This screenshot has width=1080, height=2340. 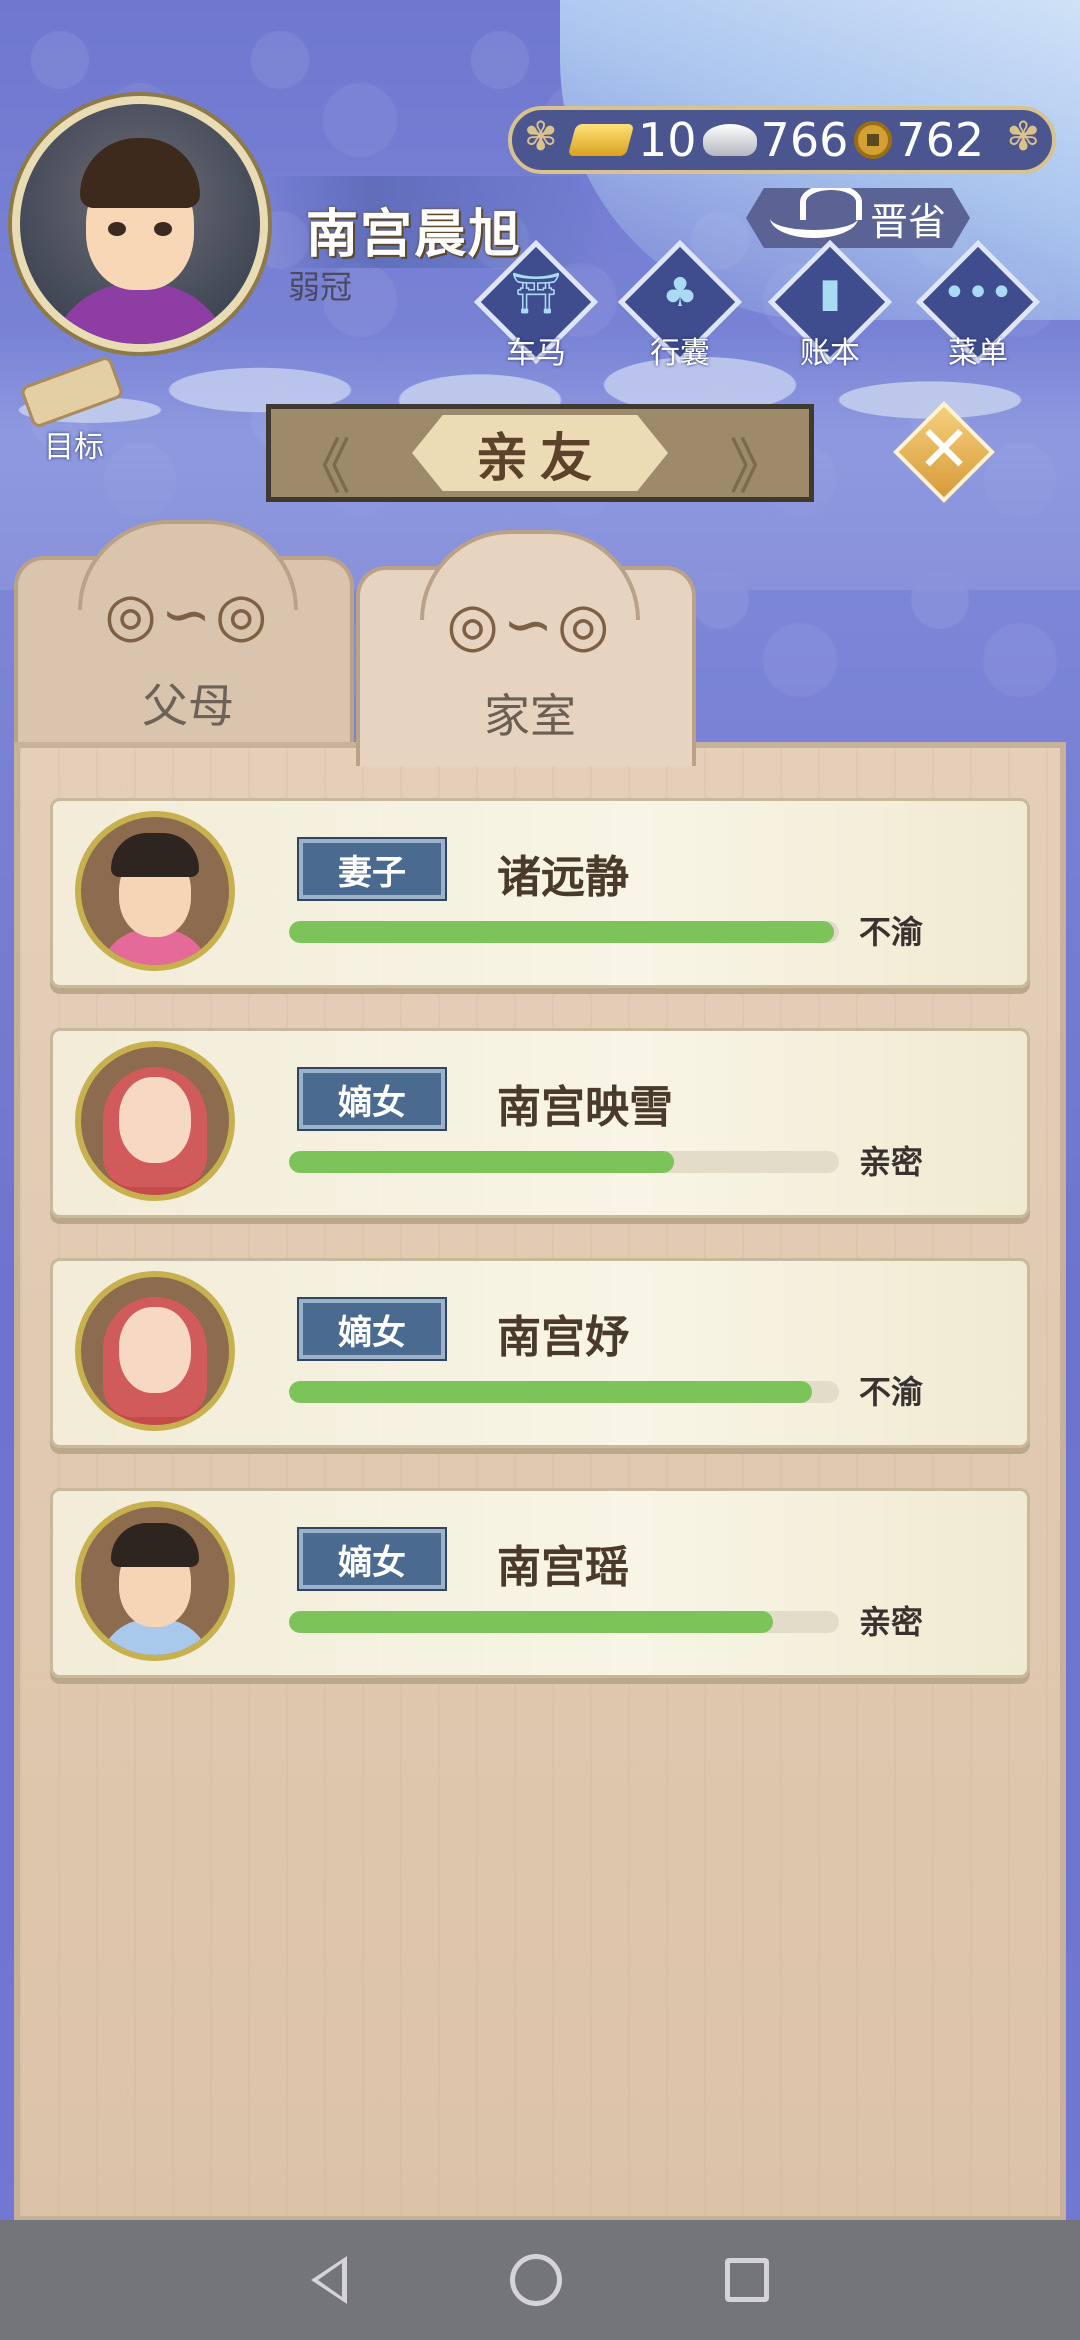 What do you see at coordinates (140, 173) in the screenshot?
I see `portrait-hair` at bounding box center [140, 173].